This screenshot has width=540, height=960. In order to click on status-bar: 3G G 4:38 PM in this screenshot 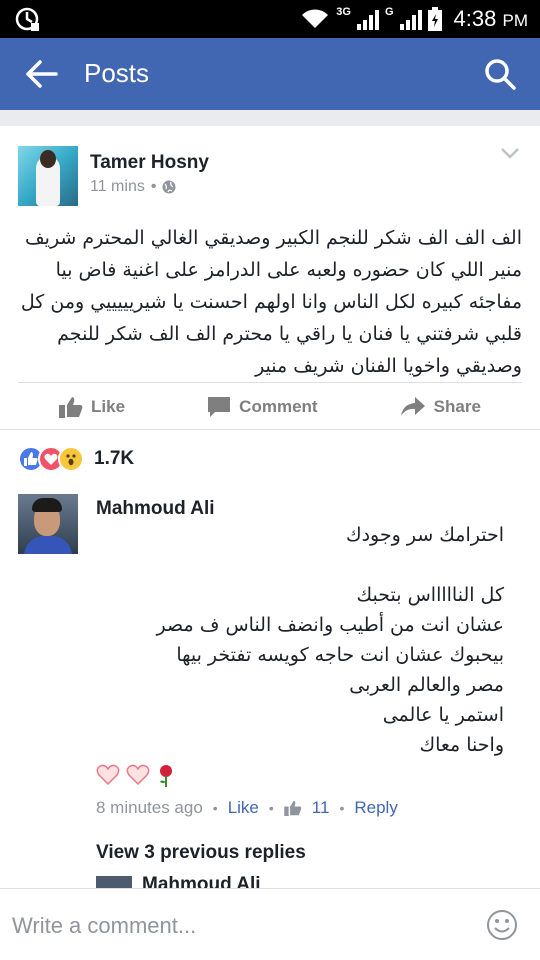, I will do `click(270, 19)`.